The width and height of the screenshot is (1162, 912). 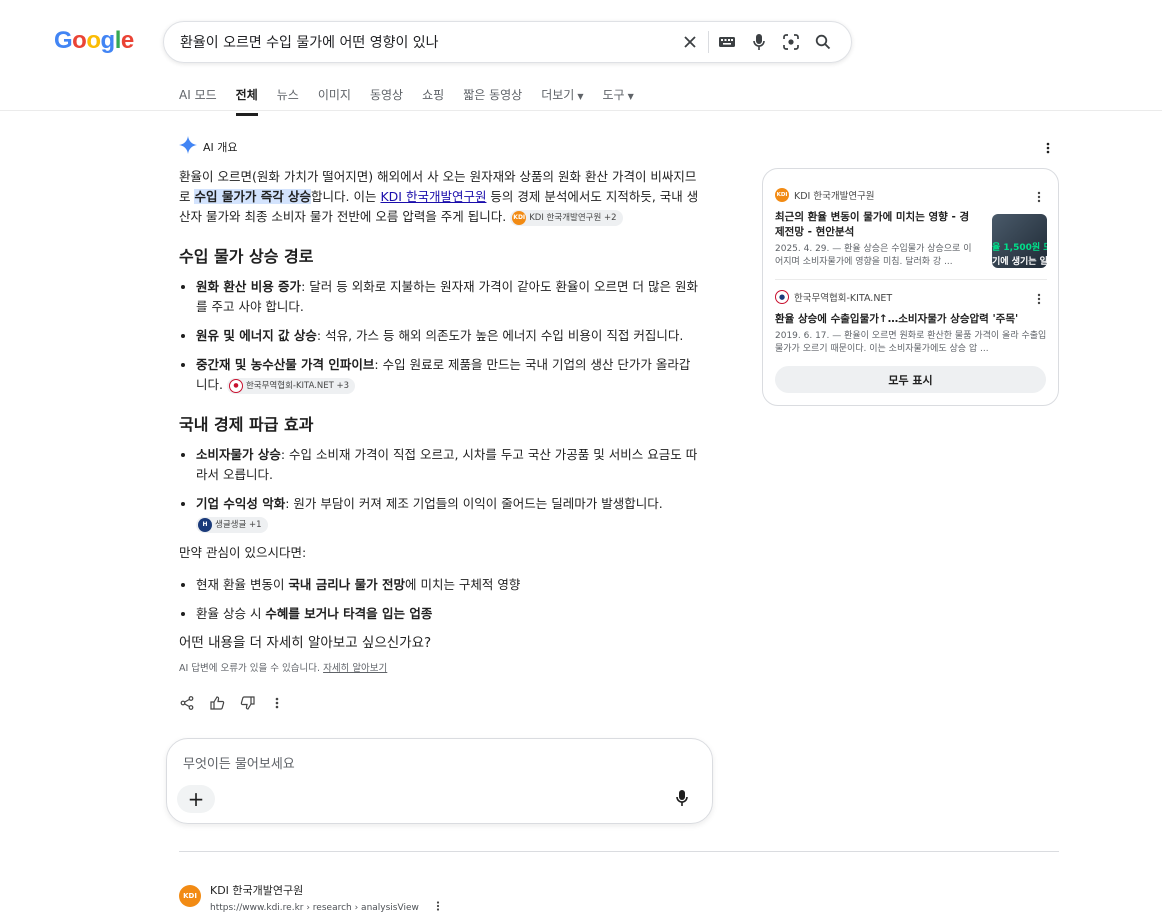 I want to click on section-heading: 수입 물가 상승 경로, so click(x=246, y=256).